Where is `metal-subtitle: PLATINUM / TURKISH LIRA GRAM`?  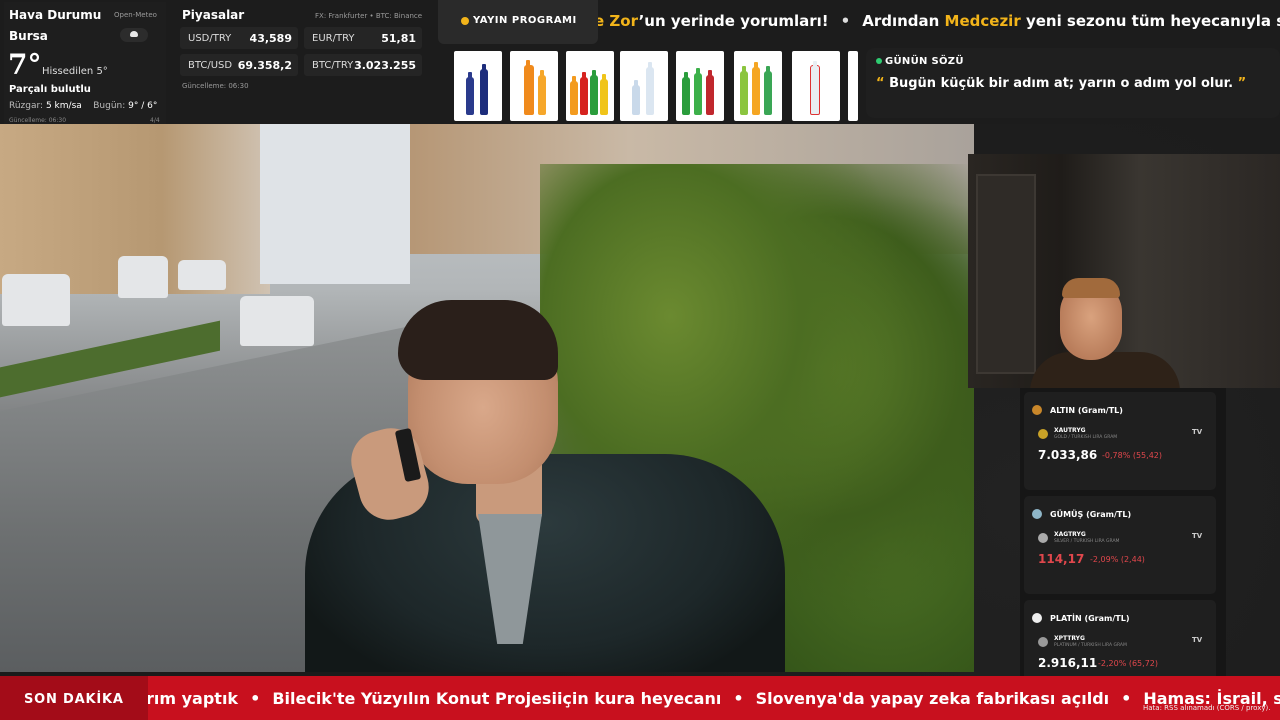
metal-subtitle: PLATINUM / TURKISH LIRA GRAM is located at coordinates (1090, 645).